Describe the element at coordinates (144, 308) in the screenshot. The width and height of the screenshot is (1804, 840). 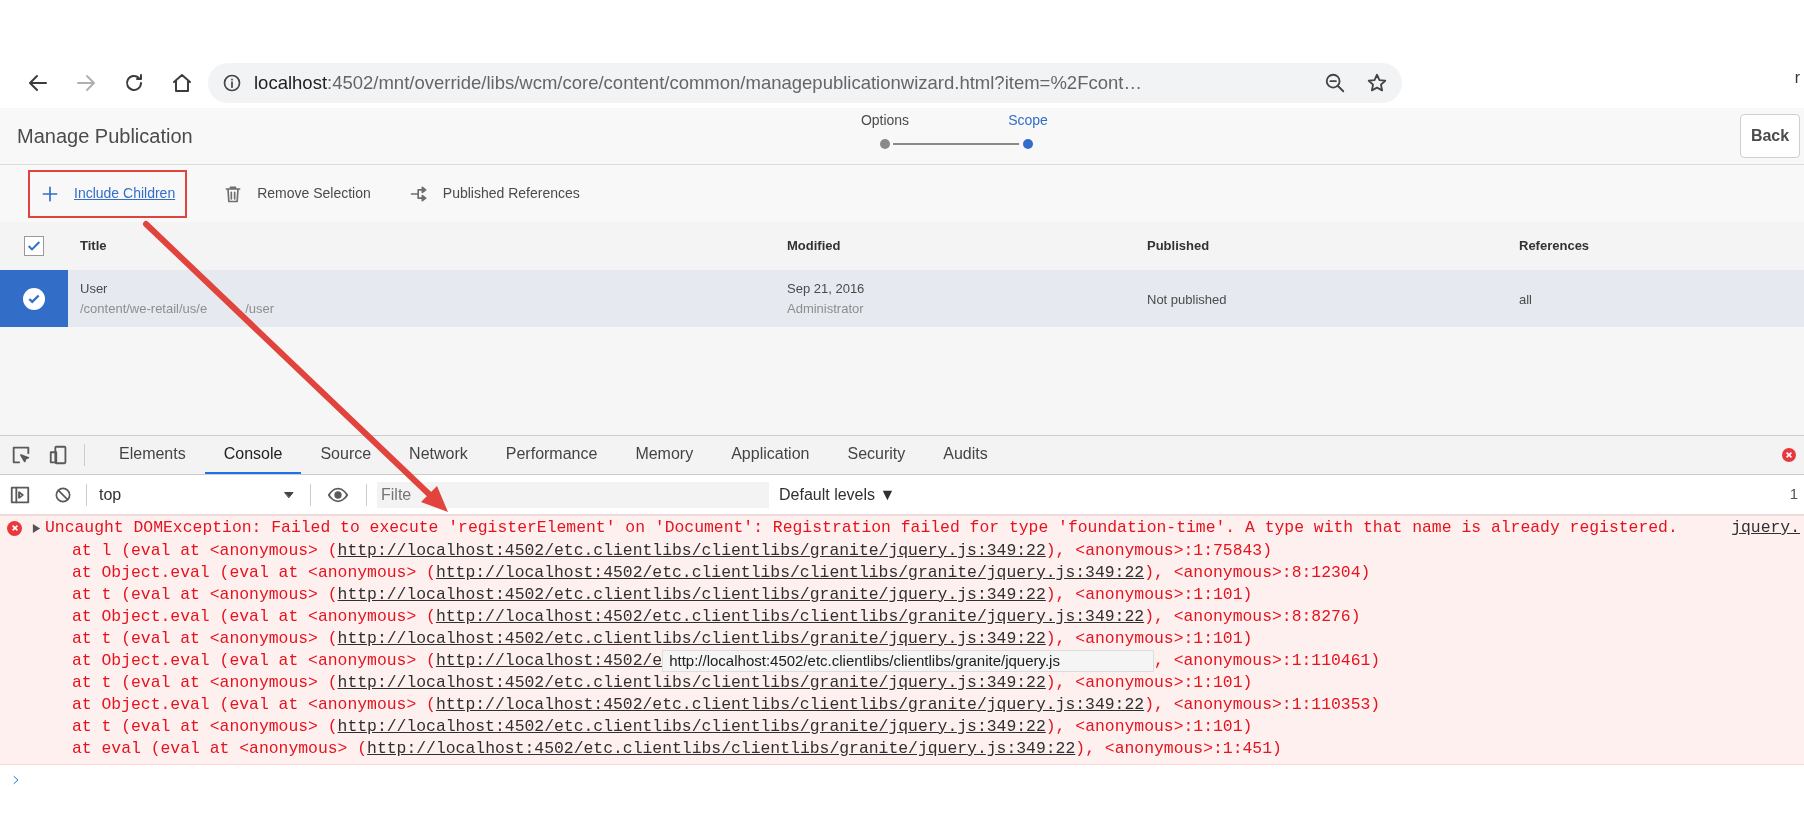
I see `path-text: /content/we-retail/us/e` at that location.